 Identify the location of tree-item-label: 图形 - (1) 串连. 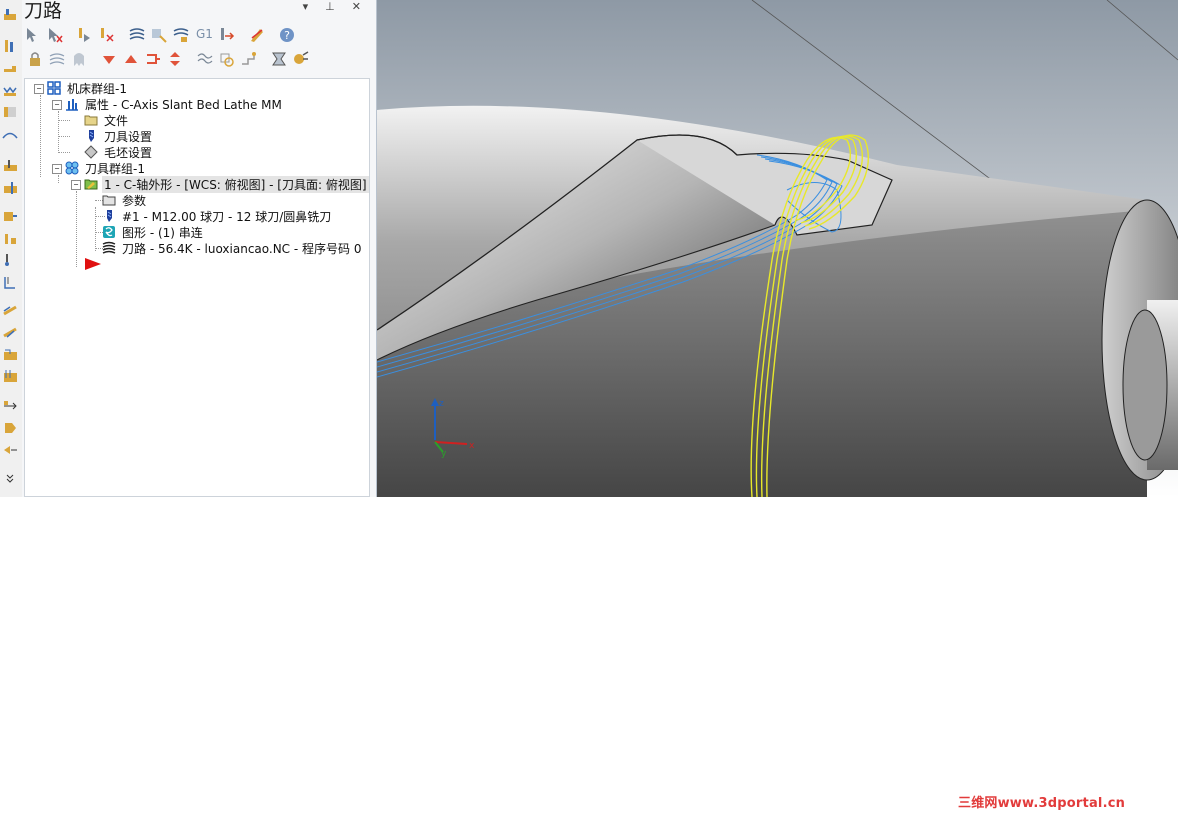
(162, 232).